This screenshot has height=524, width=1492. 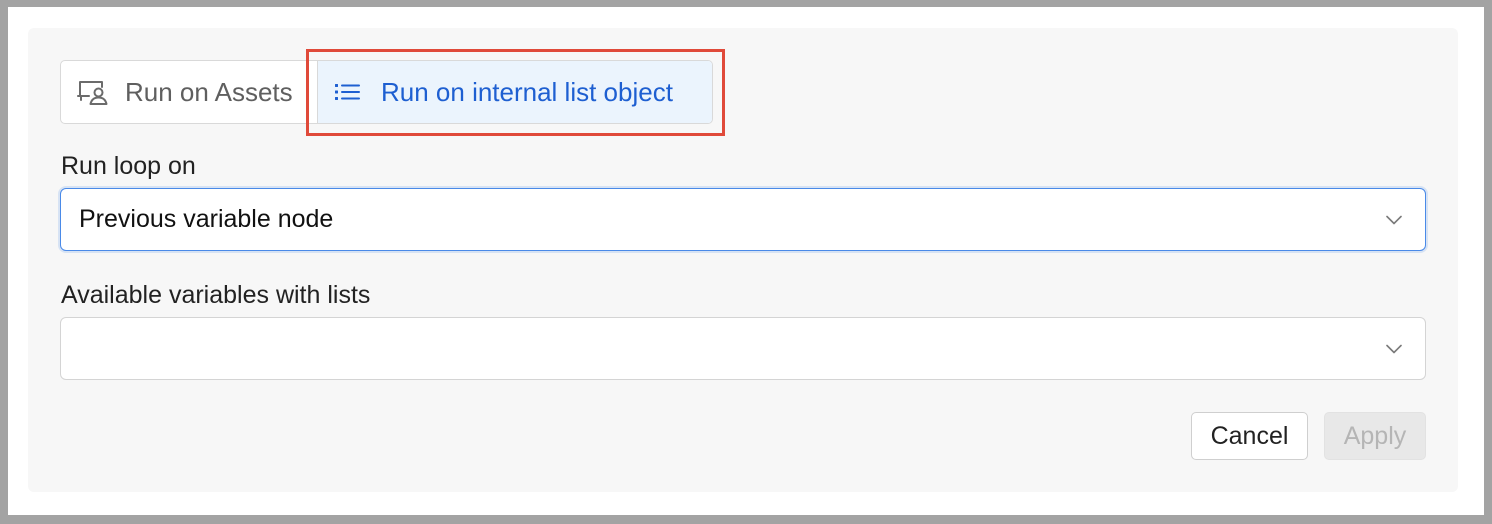 What do you see at coordinates (94, 92) in the screenshot?
I see `asset-user-icon` at bounding box center [94, 92].